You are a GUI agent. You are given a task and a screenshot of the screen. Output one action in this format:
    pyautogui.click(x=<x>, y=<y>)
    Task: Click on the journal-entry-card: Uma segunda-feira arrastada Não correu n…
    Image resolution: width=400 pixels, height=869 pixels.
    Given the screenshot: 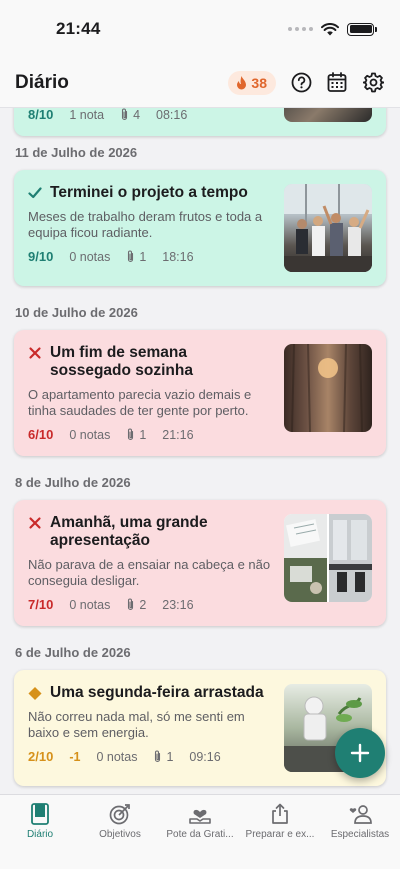 What is the action you would take?
    pyautogui.click(x=200, y=728)
    